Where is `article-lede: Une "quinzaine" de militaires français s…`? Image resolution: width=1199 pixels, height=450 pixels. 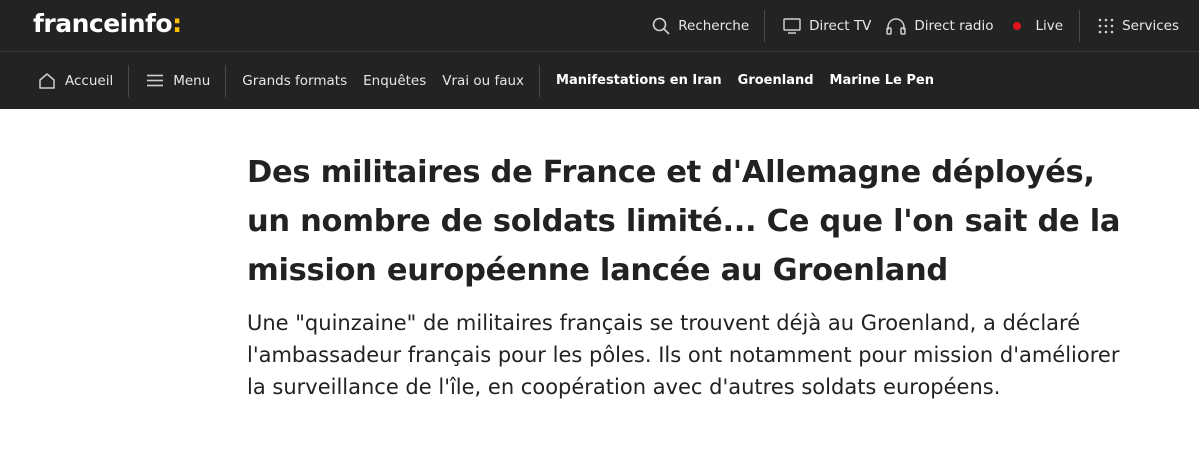
article-lede: Une "quinzaine" de militaires français s… is located at coordinates (683, 355).